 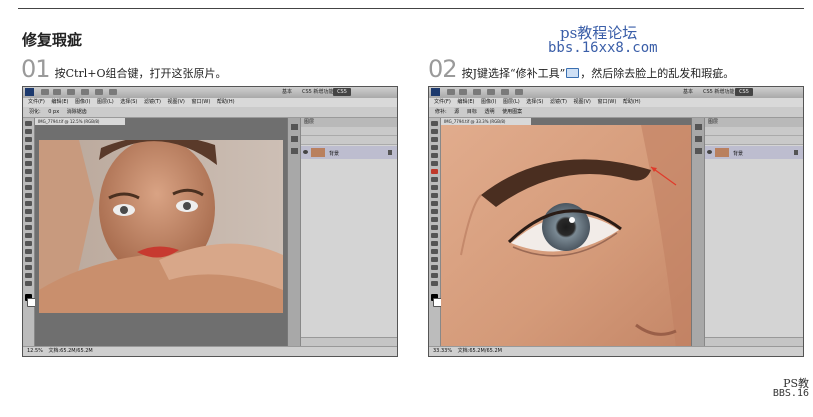 I want to click on option-feather-value: 0 px, so click(x=53, y=112).